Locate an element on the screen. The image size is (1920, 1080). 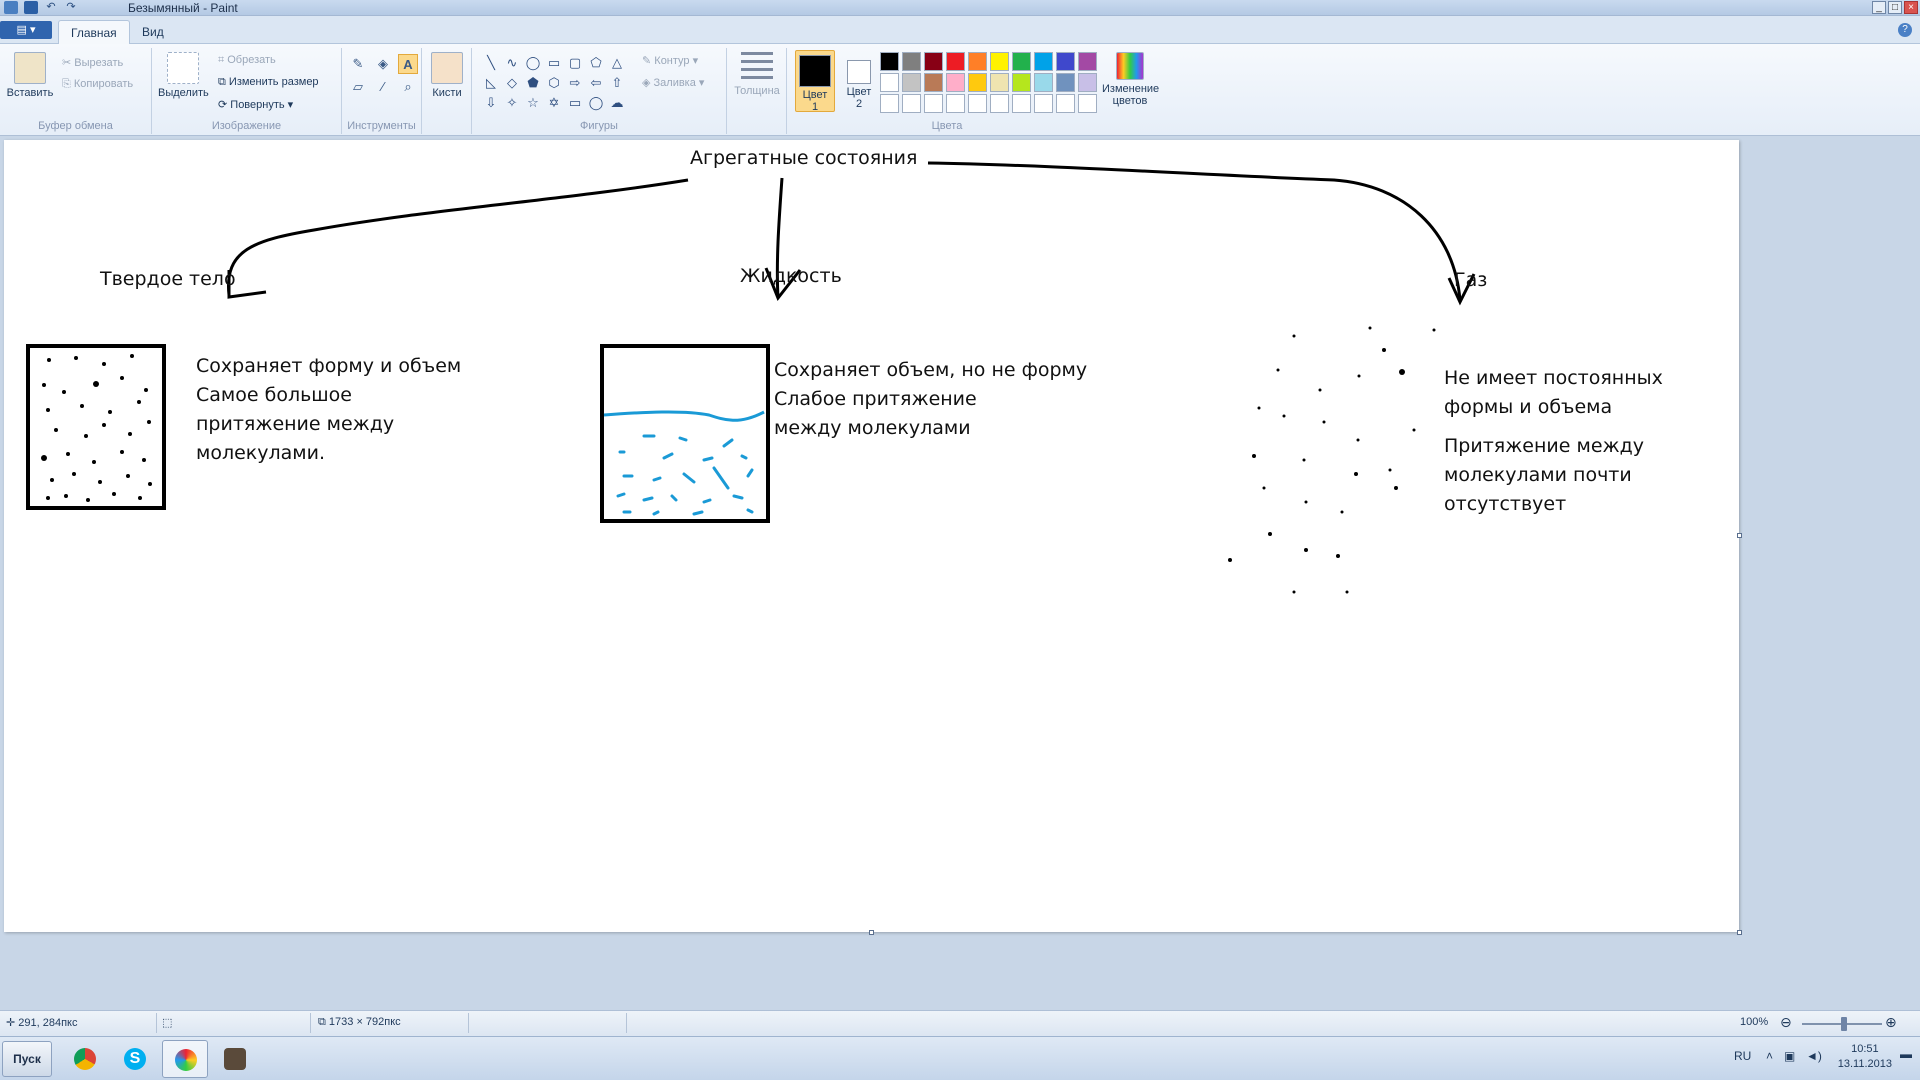
edit-colors-button: Изменение цветов is located at coordinates (1130, 79).